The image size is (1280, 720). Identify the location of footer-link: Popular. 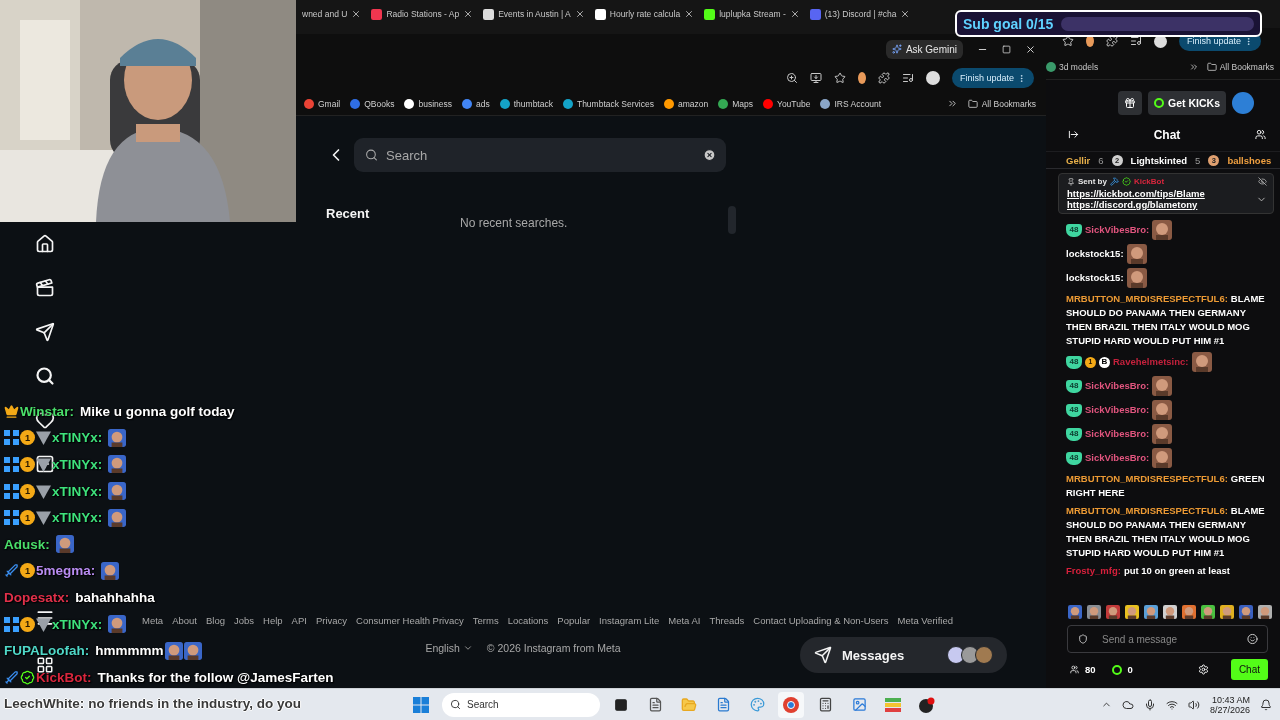
(574, 620).